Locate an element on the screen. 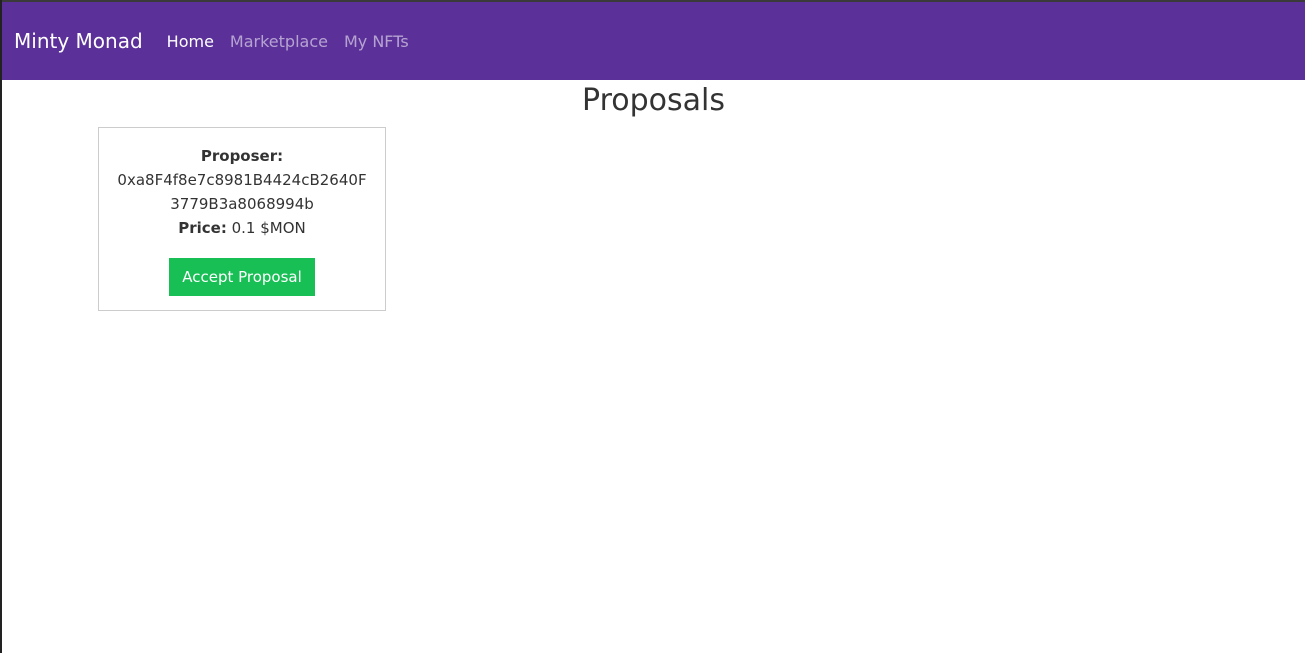 The height and width of the screenshot is (653, 1305). price-line: Price: 0.1 $MON is located at coordinates (242, 228).